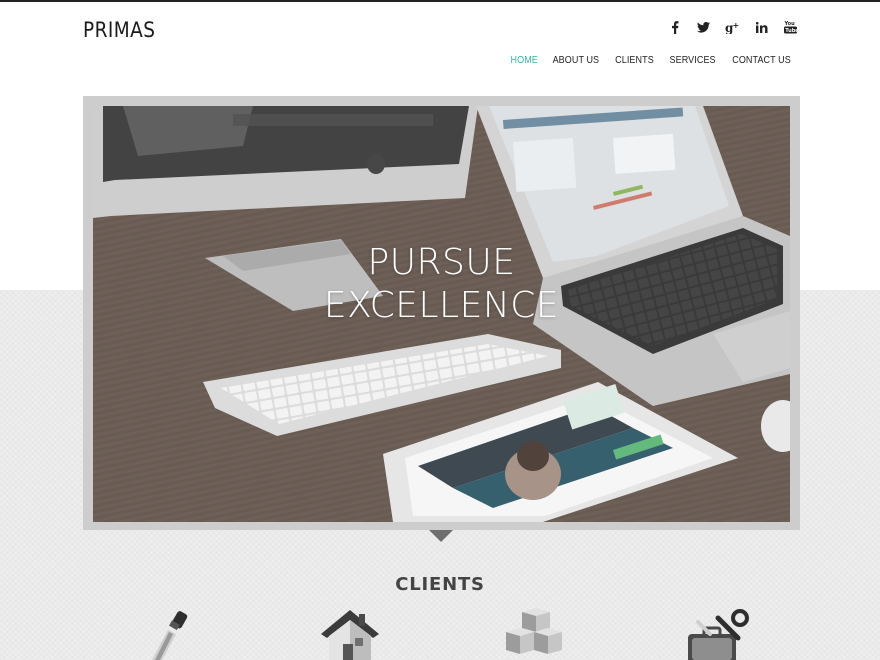 Image resolution: width=880 pixels, height=660 pixels. Describe the element at coordinates (761, 27) in the screenshot. I see `linkedin-icon` at that location.